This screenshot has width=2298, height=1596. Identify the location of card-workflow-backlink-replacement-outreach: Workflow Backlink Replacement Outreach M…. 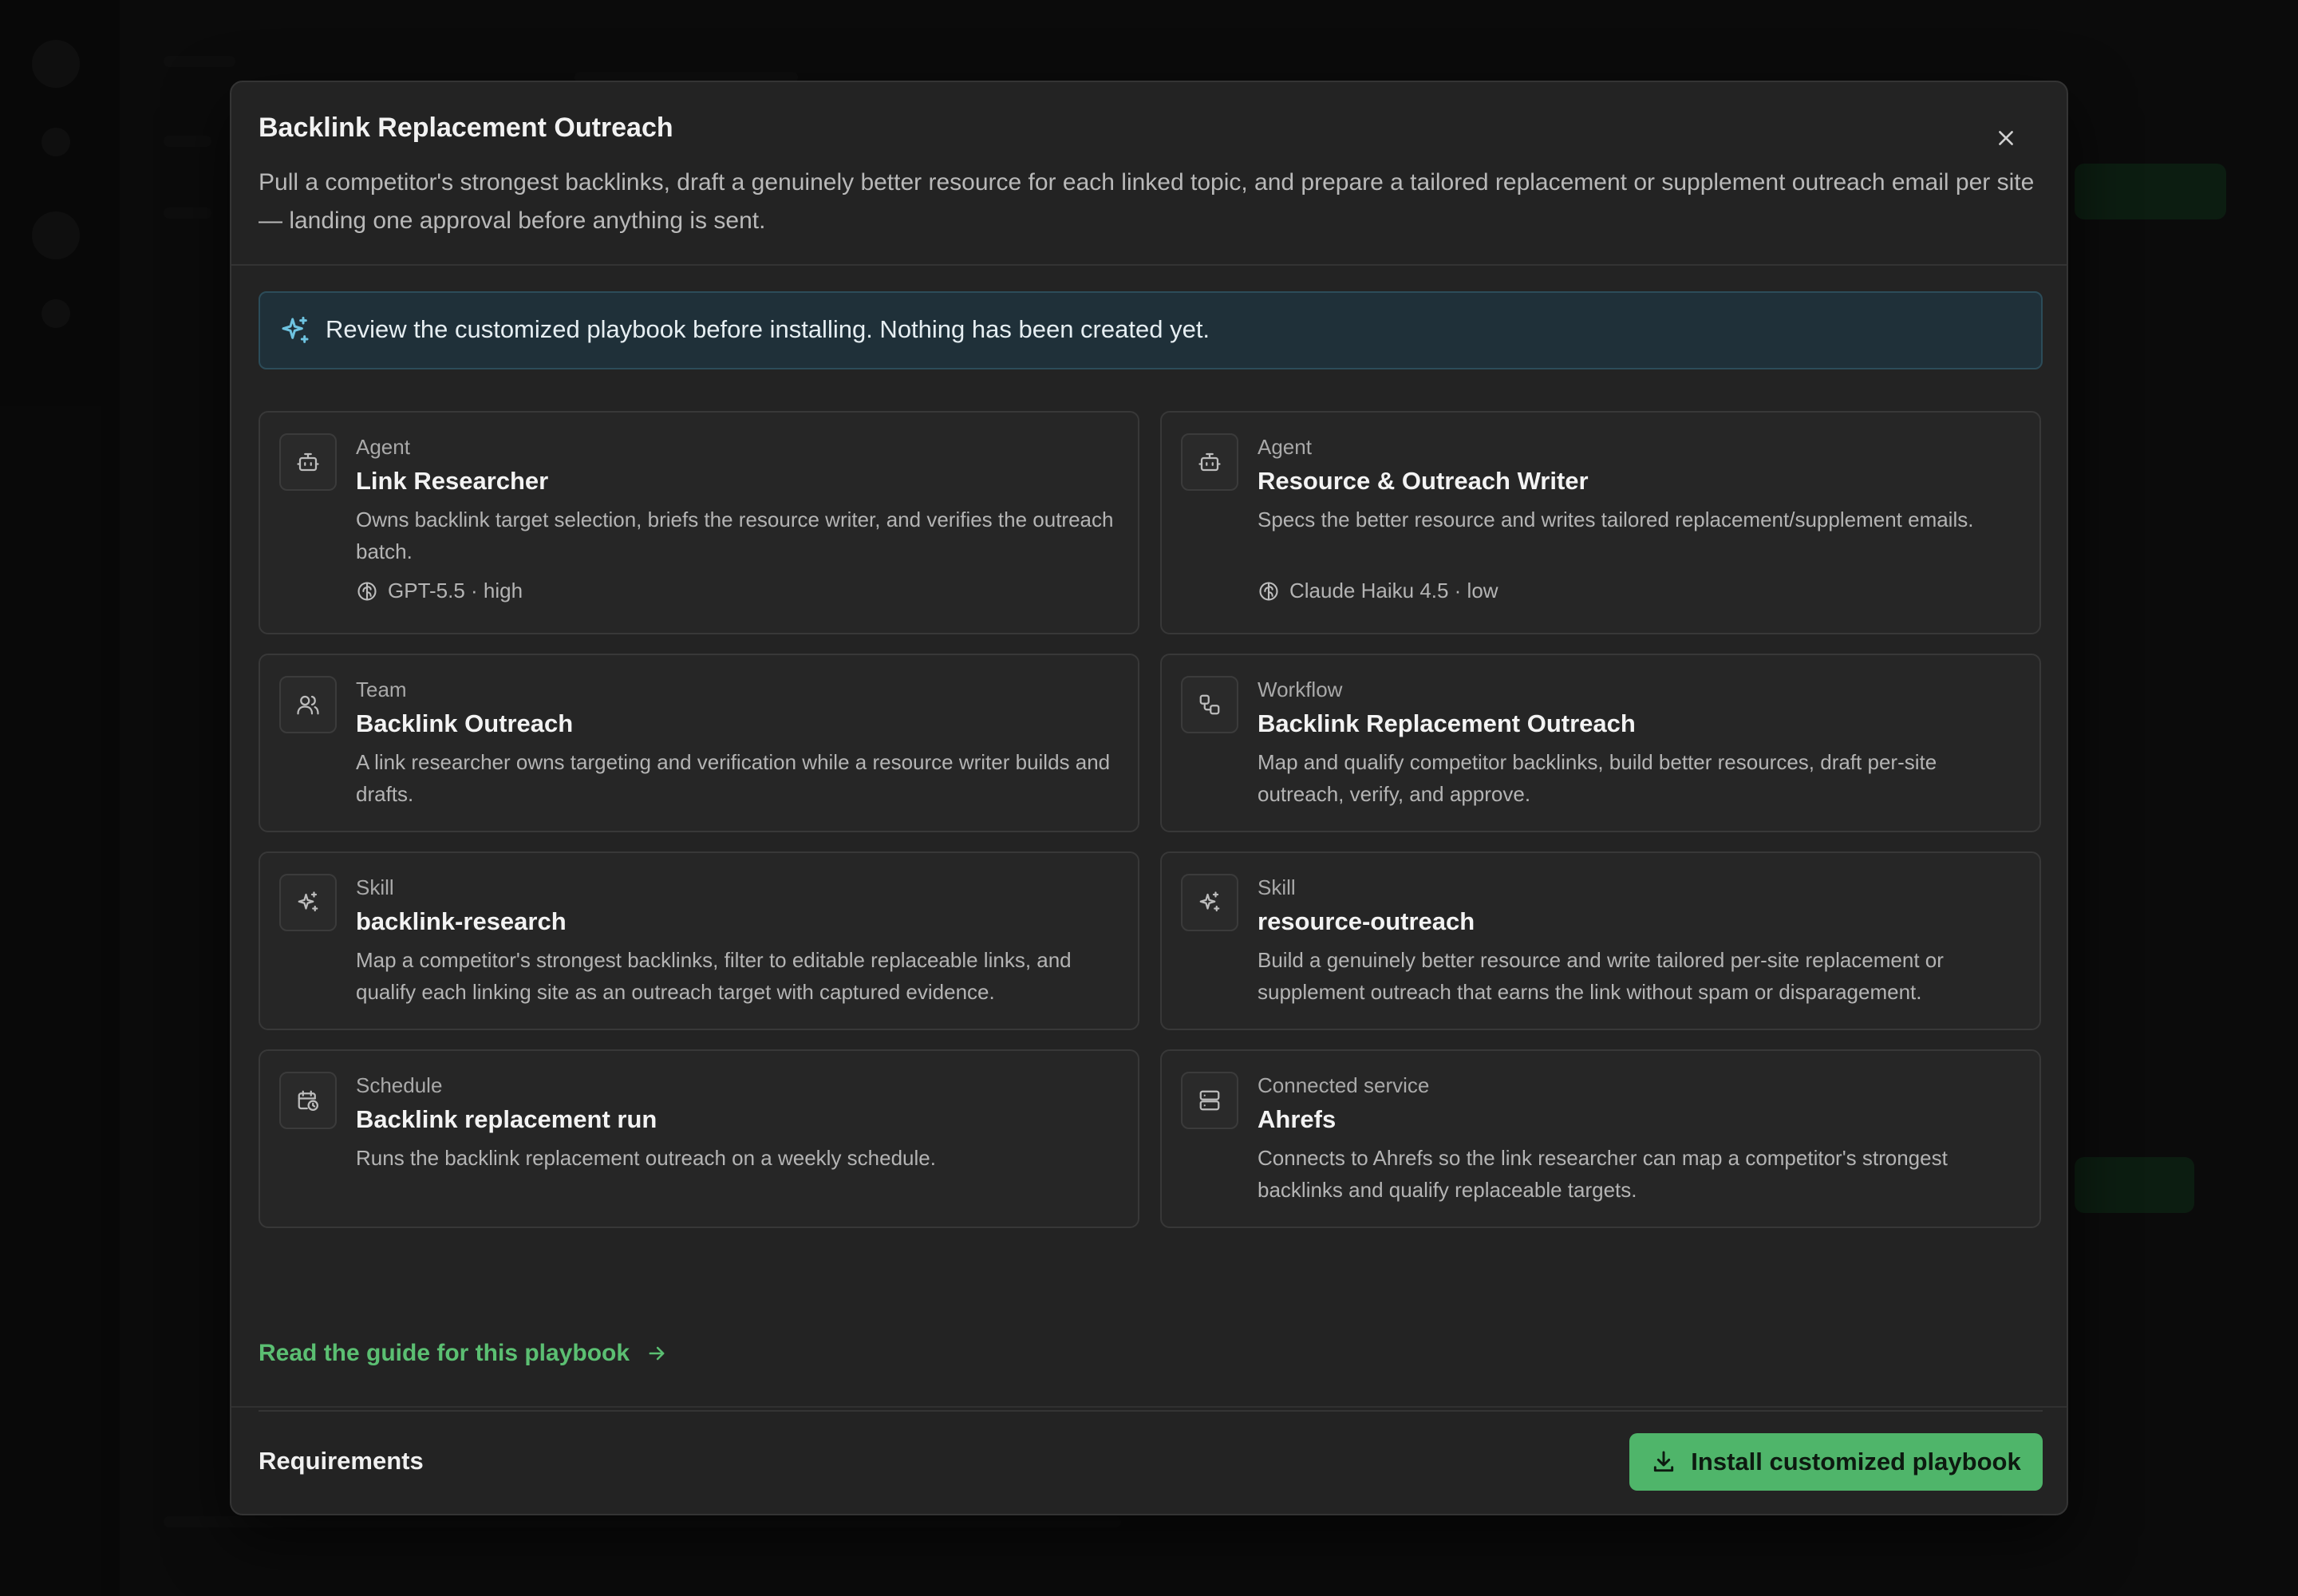
(1601, 743).